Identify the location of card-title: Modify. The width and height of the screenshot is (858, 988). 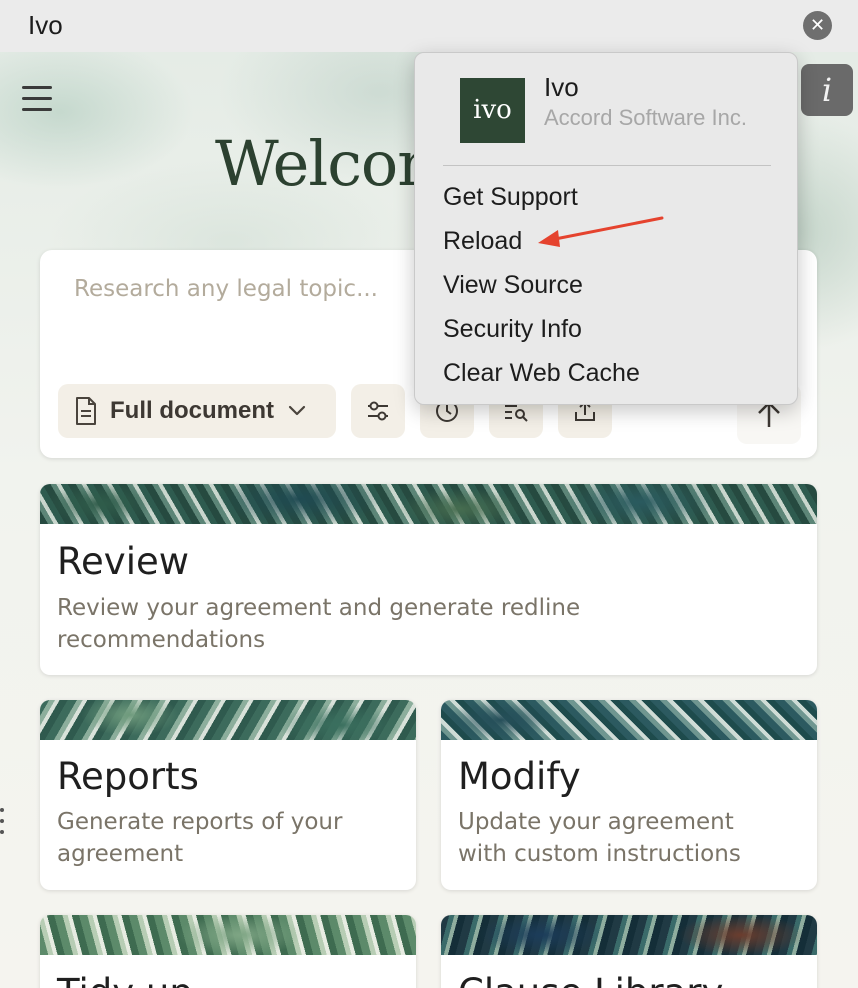
(519, 776).